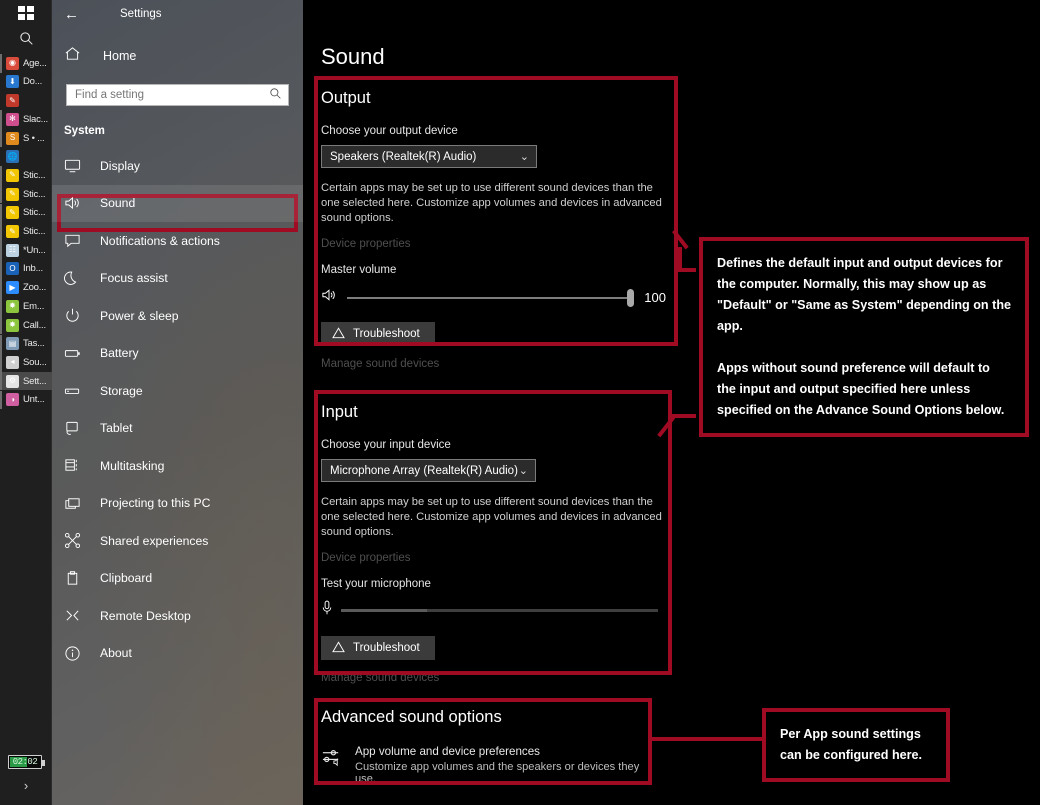  Describe the element at coordinates (177, 391) in the screenshot. I see `sidebar-item-storage: Storage` at that location.